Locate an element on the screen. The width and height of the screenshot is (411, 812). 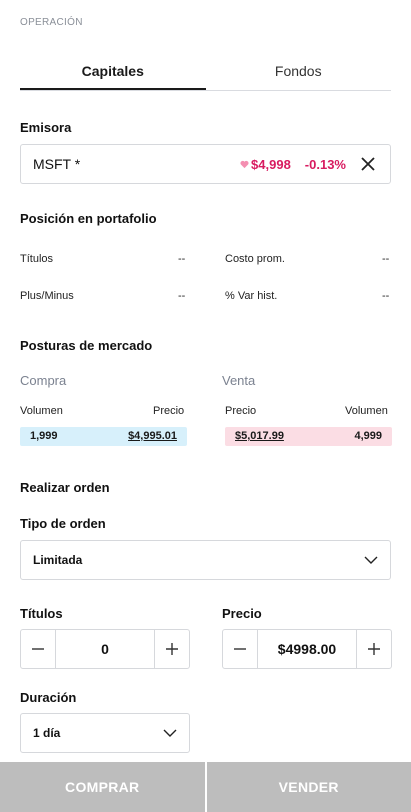
precio-label: Precio is located at coordinates (242, 613).